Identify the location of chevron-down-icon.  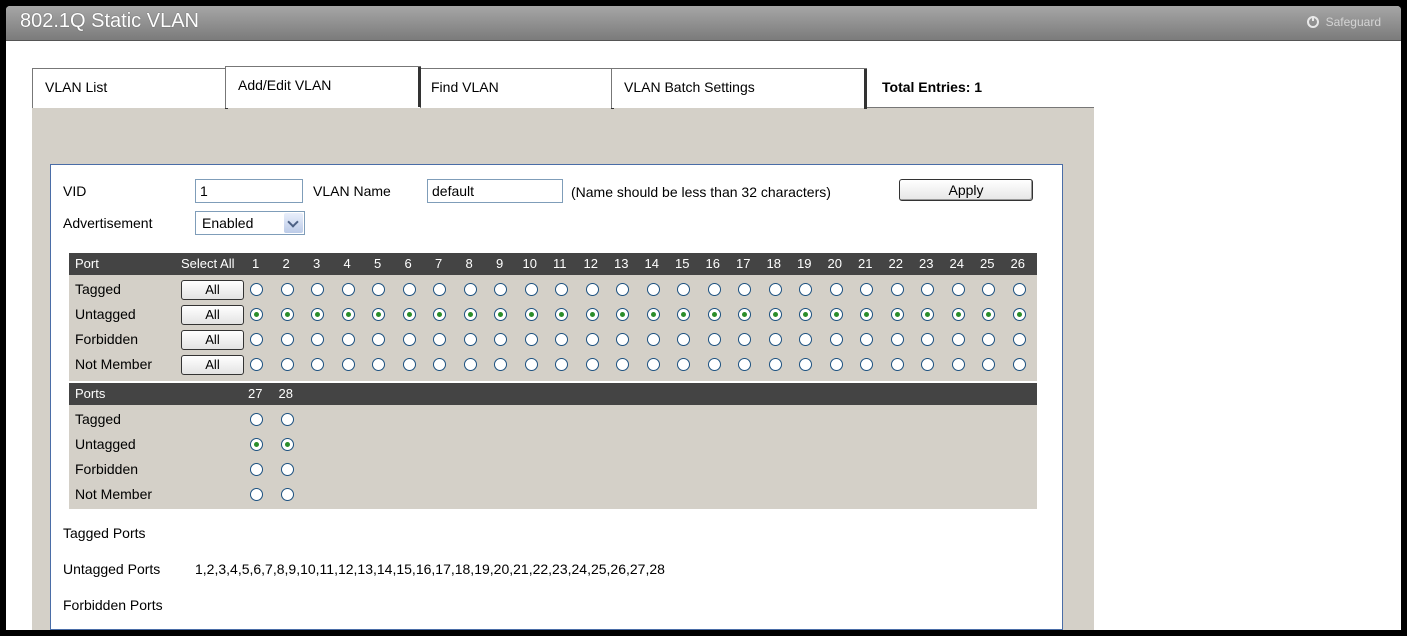
(293, 223).